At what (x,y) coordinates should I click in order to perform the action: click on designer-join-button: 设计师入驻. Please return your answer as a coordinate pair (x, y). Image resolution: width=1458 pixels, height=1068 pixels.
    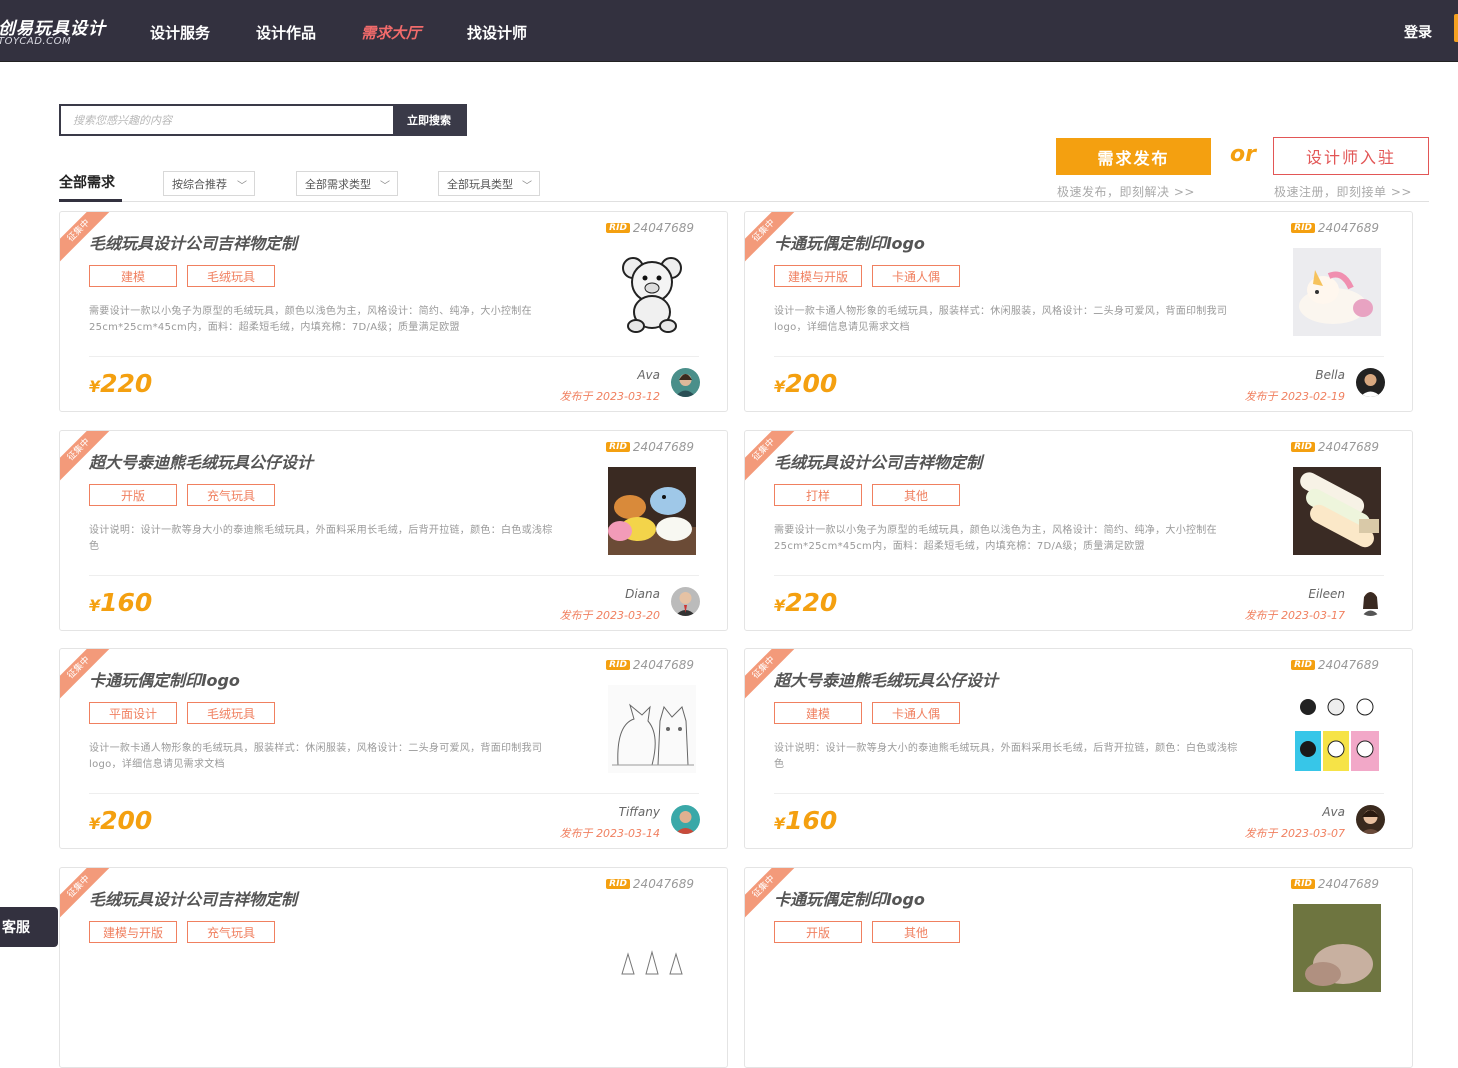
    Looking at the image, I should click on (1351, 156).